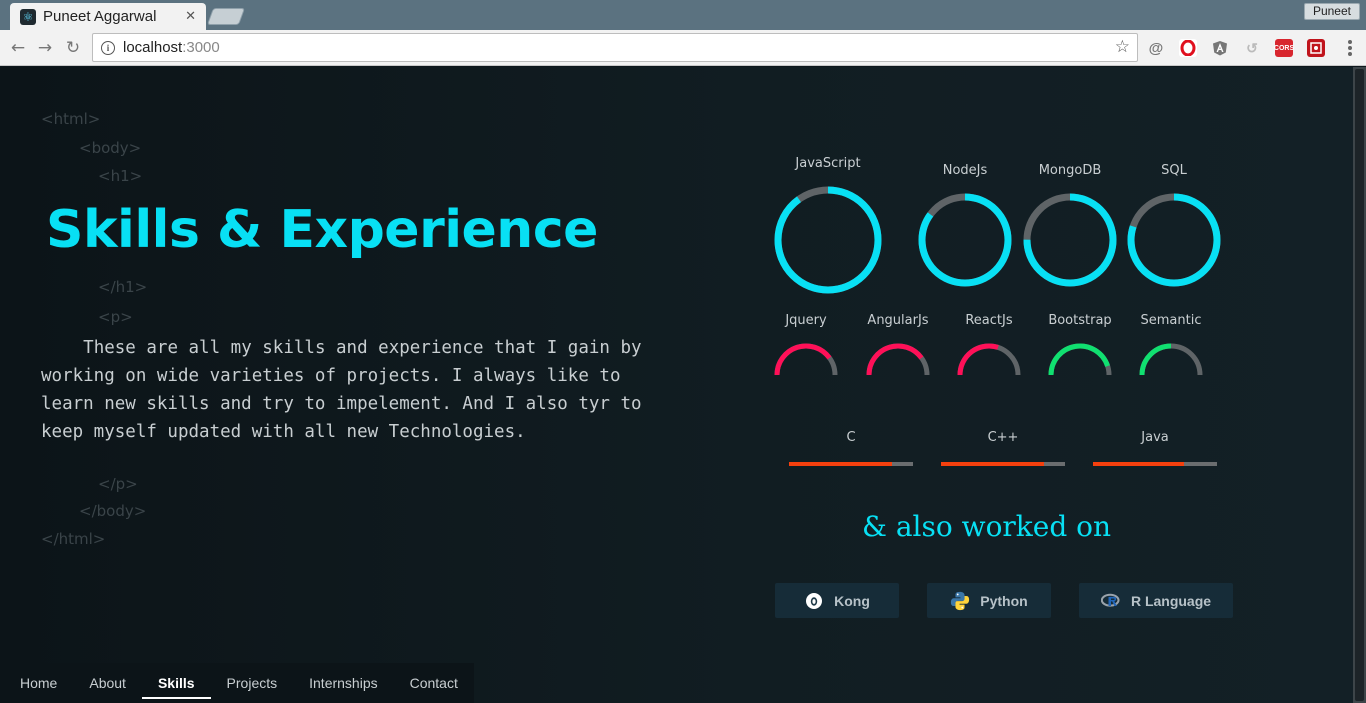 This screenshot has height=703, width=1366. Describe the element at coordinates (828, 163) in the screenshot. I see `circle-skill-label: JavaScript` at that location.